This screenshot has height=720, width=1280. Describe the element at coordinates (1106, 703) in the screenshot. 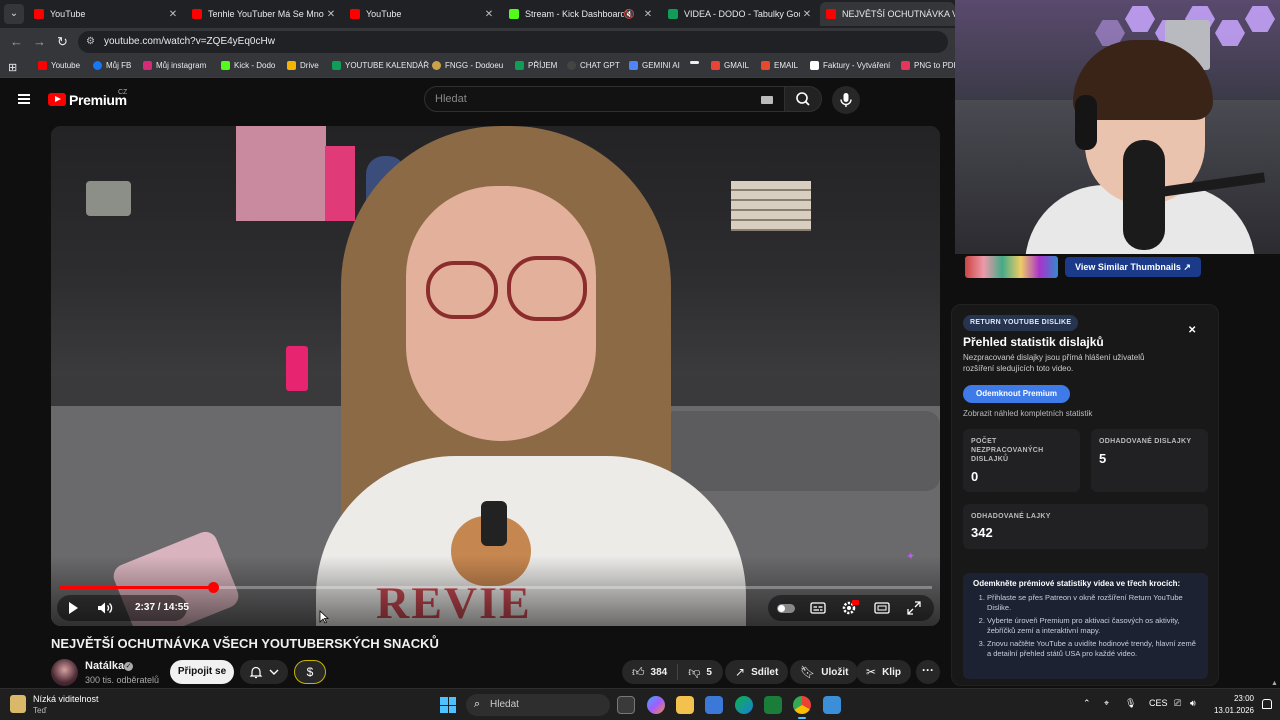

I see `location-icon: ⌖` at that location.